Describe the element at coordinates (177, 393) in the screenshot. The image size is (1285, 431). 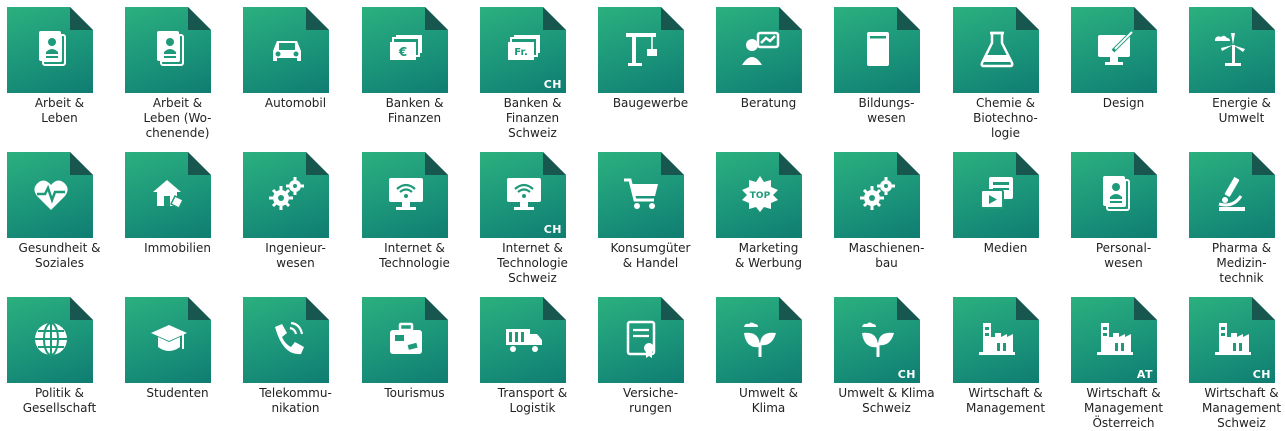
I see `category-label: Studenten` at that location.